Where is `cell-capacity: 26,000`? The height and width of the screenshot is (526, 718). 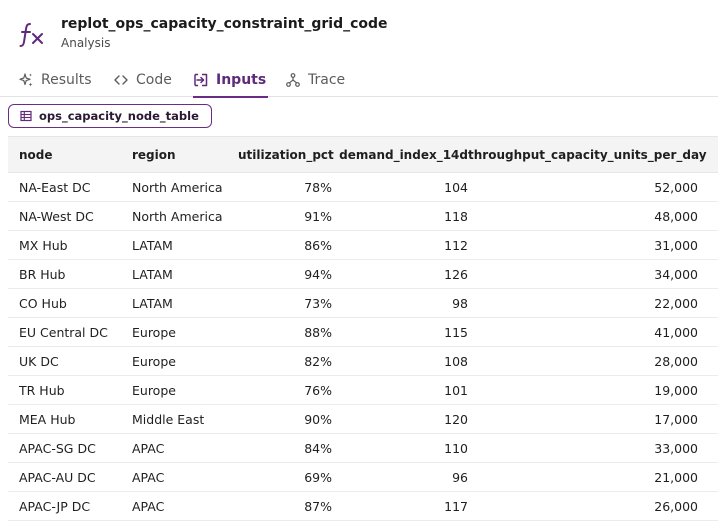 cell-capacity: 26,000 is located at coordinates (593, 506).